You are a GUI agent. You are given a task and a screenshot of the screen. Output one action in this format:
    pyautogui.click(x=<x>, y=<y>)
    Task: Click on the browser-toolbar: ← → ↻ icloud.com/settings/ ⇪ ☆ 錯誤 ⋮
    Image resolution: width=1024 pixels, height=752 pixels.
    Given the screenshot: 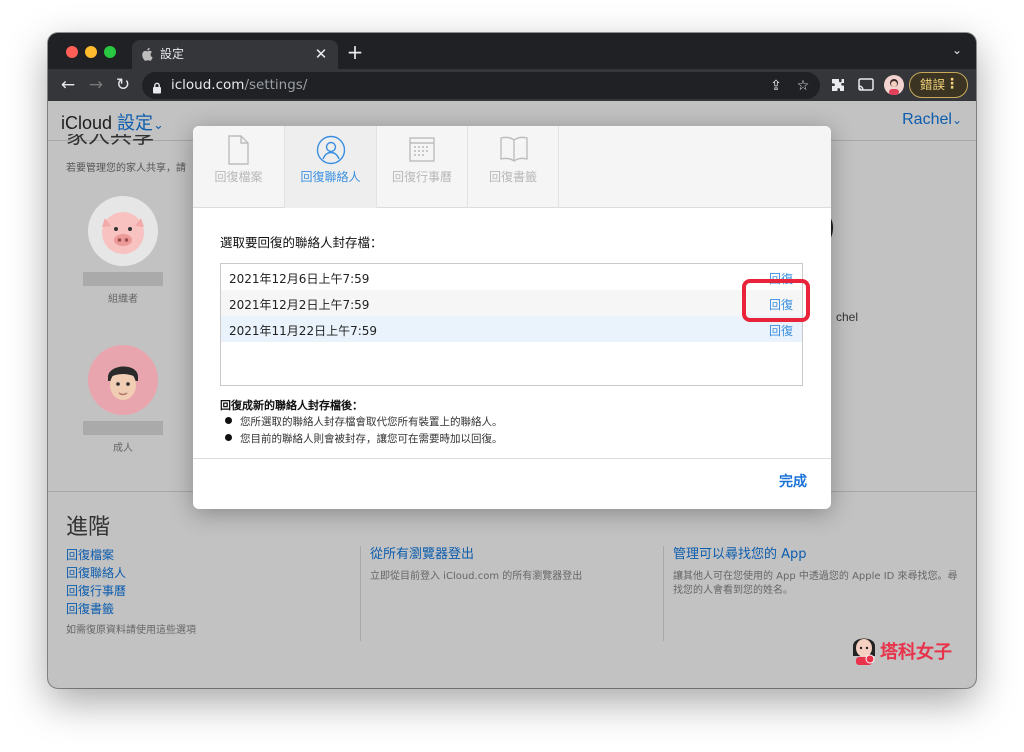 What is the action you would take?
    pyautogui.click(x=512, y=85)
    